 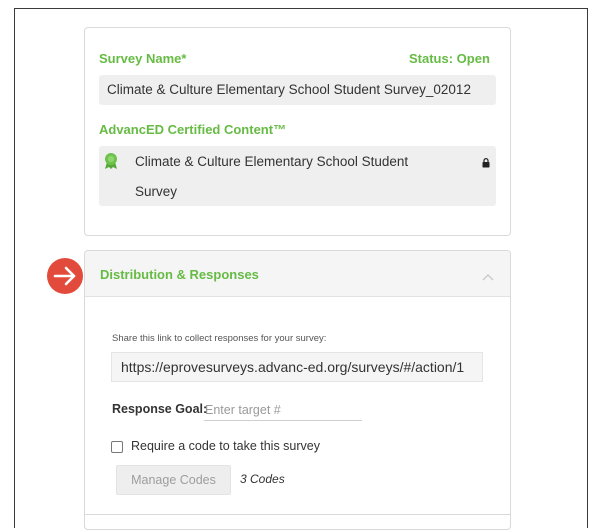 I want to click on survey-name-label: Survey Name*, so click(x=143, y=58).